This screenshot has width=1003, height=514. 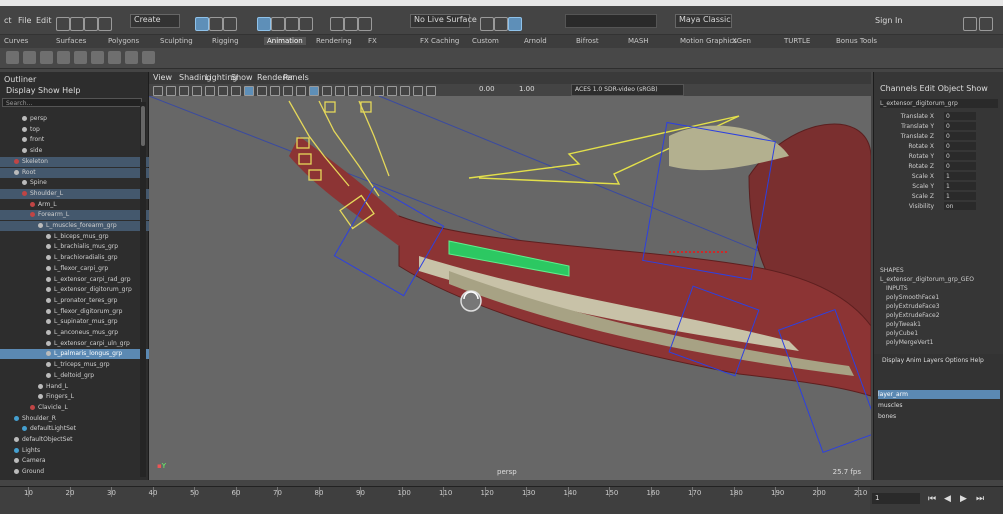 I want to click on channel-box-menu: Channels Edit Object Show, so click(x=934, y=88).